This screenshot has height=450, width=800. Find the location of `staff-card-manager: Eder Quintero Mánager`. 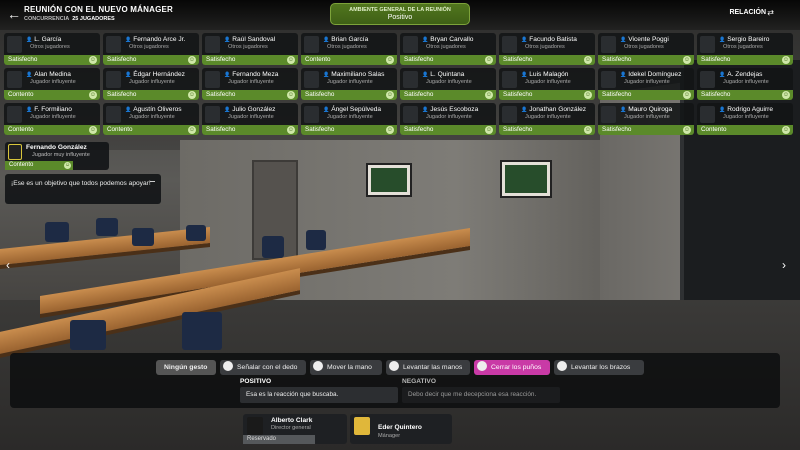

staff-card-manager: Eder Quintero Mánager is located at coordinates (401, 429).